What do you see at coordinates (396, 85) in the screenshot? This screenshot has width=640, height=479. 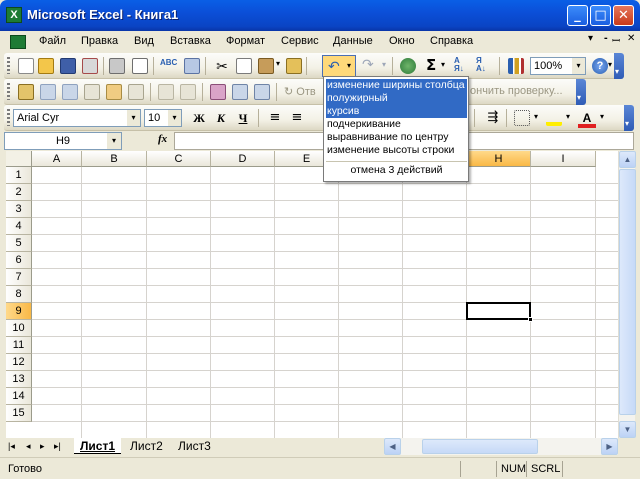 I see `undo-list-item: изменение ширины столбца` at bounding box center [396, 85].